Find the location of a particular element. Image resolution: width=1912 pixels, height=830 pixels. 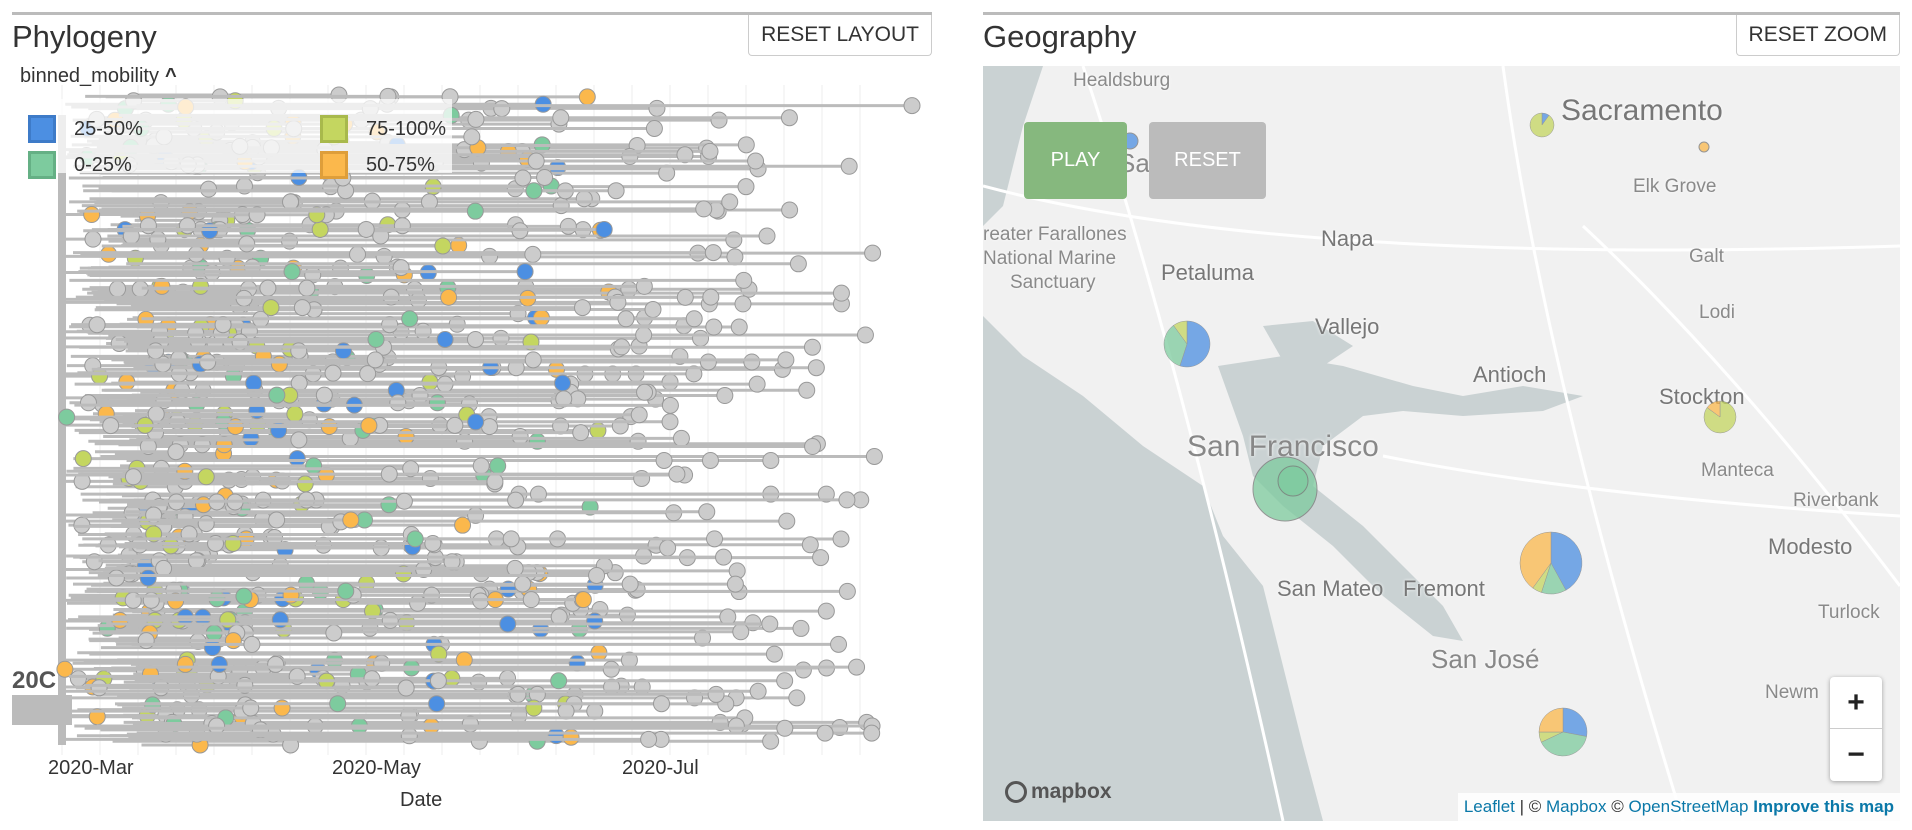

zoom-in-button: + is located at coordinates (1856, 703).